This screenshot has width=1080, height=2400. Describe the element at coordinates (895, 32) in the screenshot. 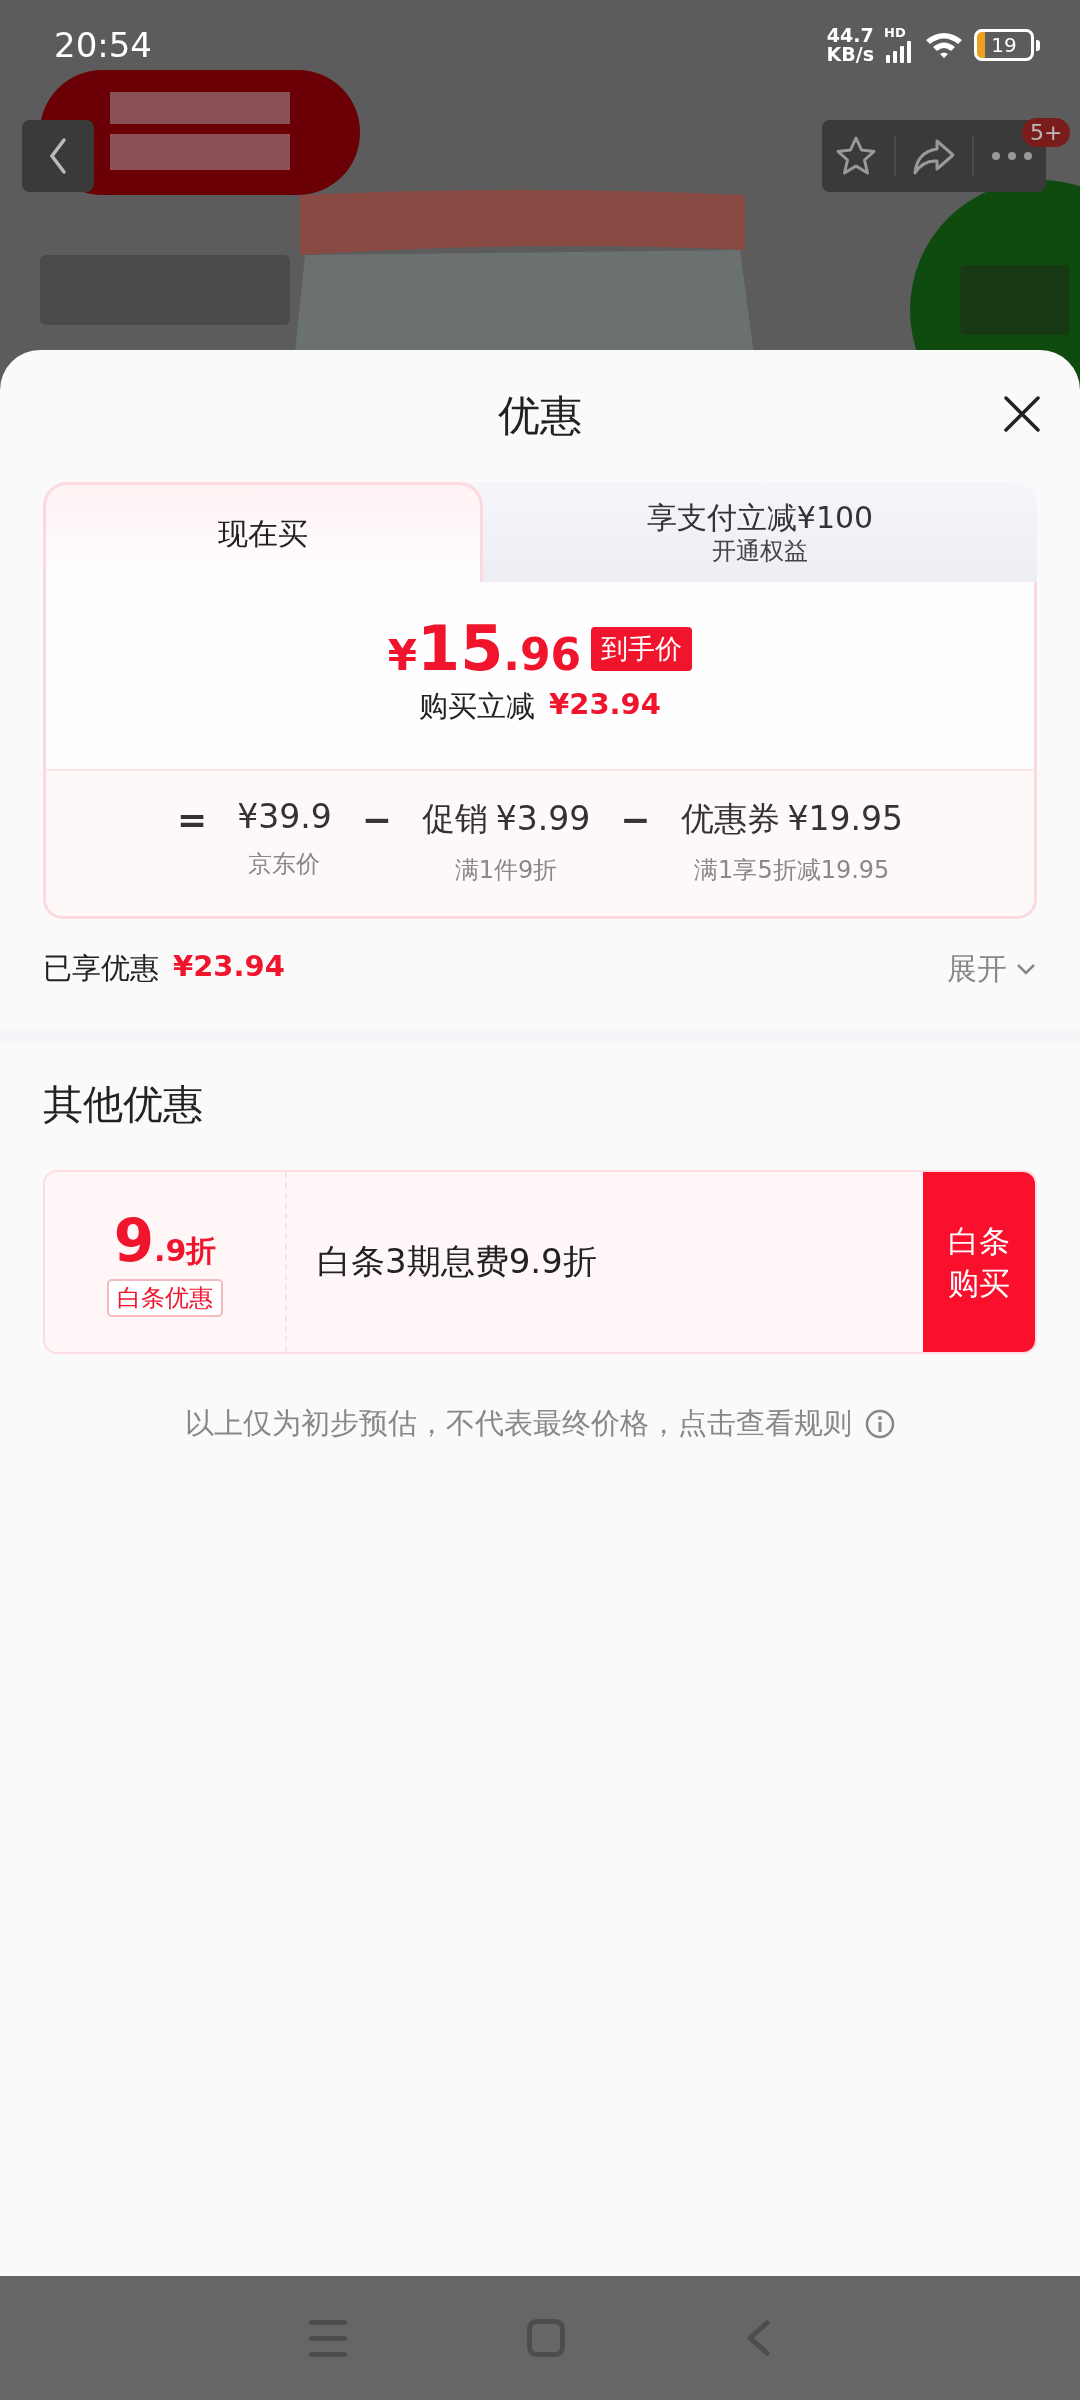

I see `network-type: HD` at that location.